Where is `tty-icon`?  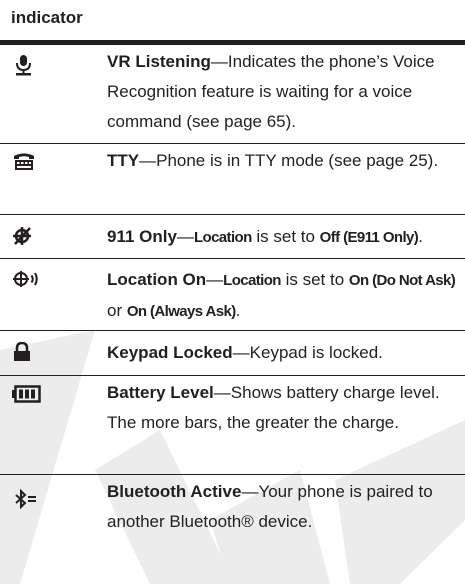 tty-icon is located at coordinates (24, 162).